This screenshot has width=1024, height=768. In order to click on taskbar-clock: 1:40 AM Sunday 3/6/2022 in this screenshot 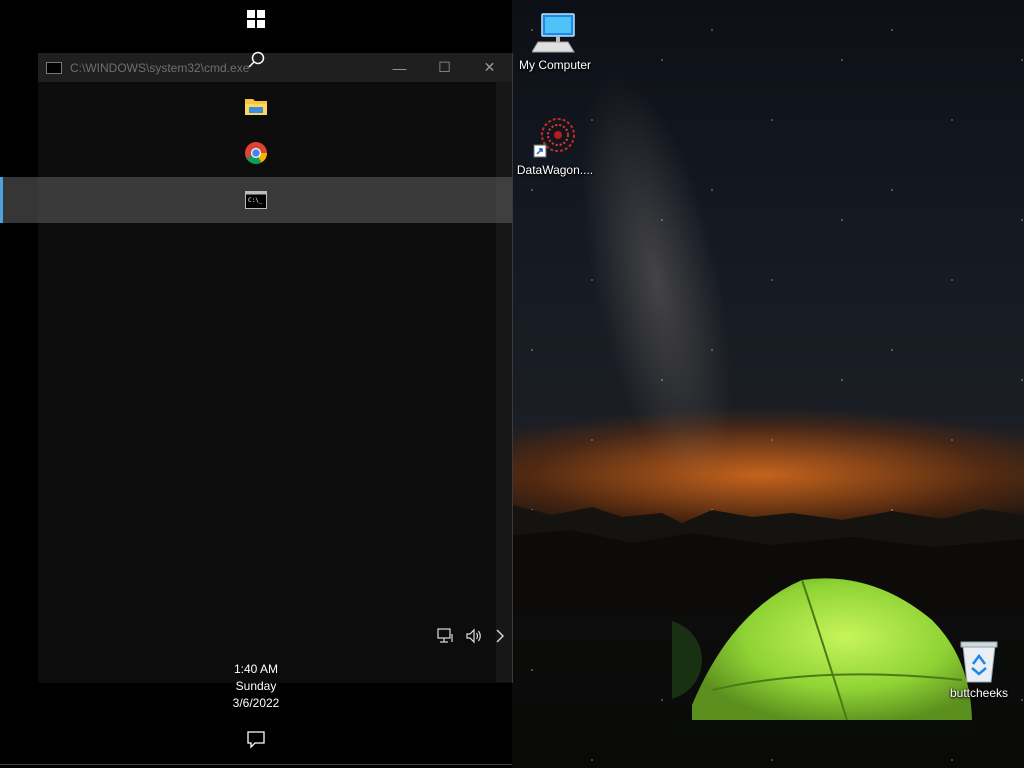, I will do `click(256, 686)`.